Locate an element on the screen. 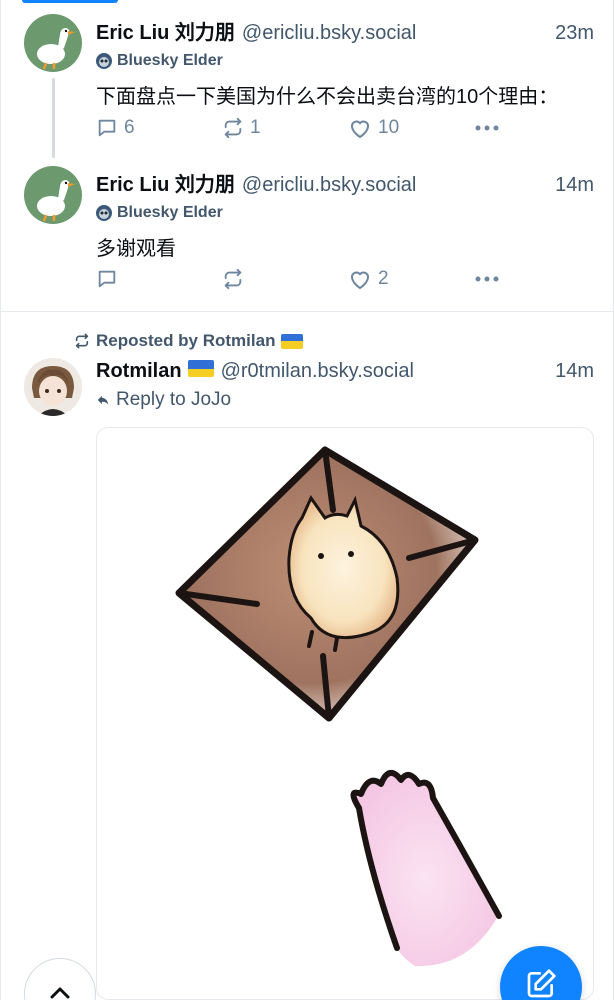 This screenshot has width=614, height=1000. repost-button: 1 is located at coordinates (241, 128).